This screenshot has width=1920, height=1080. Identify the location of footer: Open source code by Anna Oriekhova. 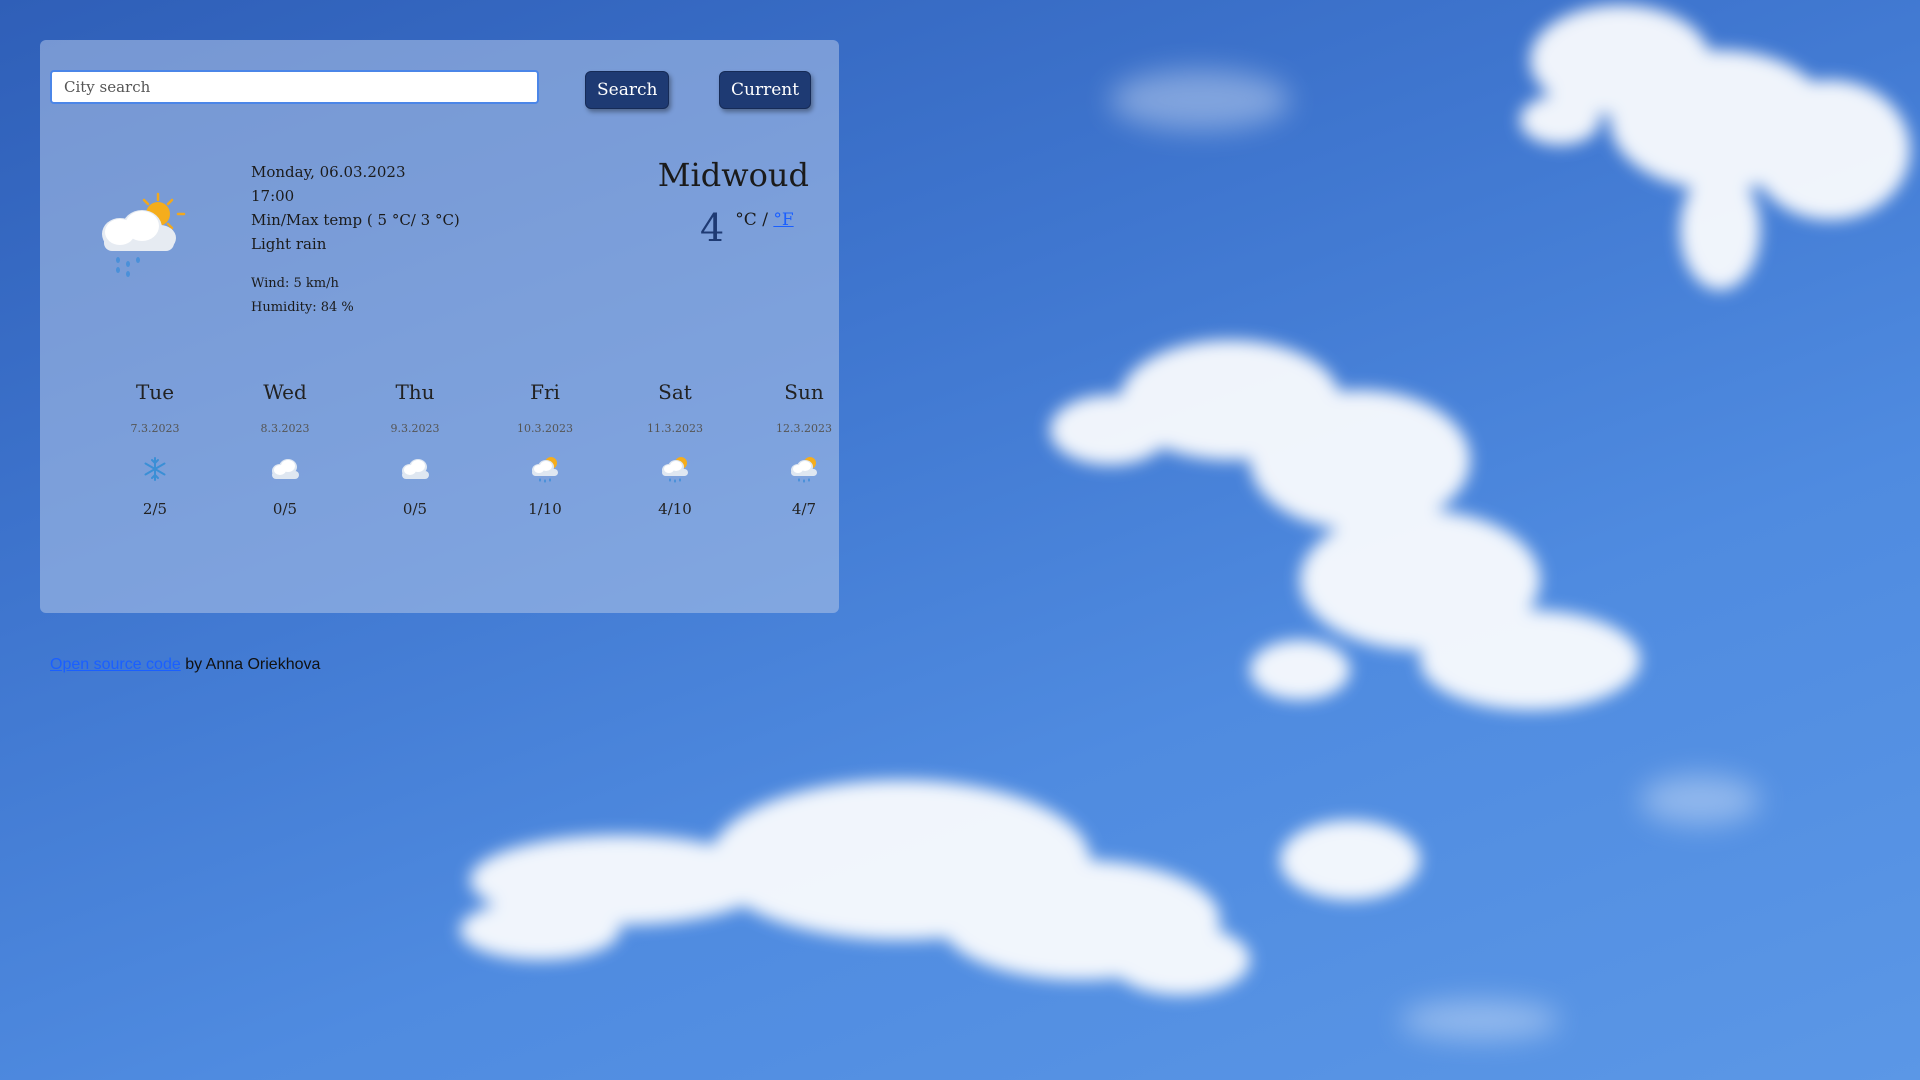
(185, 665).